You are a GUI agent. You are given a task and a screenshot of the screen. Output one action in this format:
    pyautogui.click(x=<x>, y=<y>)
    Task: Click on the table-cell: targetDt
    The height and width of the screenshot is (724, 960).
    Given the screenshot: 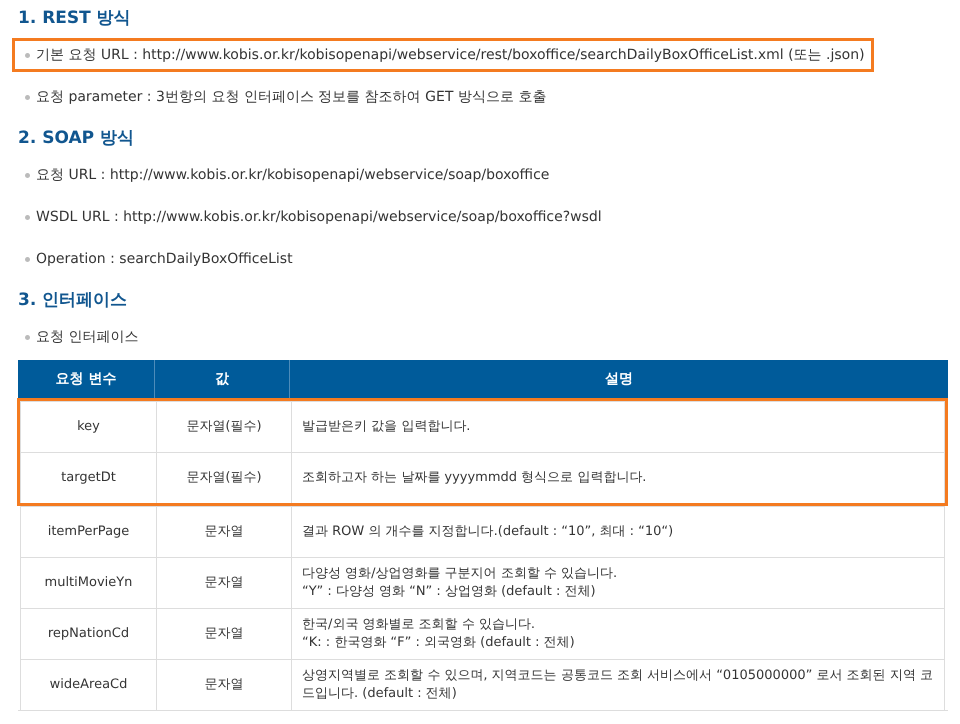 What is the action you would take?
    pyautogui.click(x=88, y=477)
    